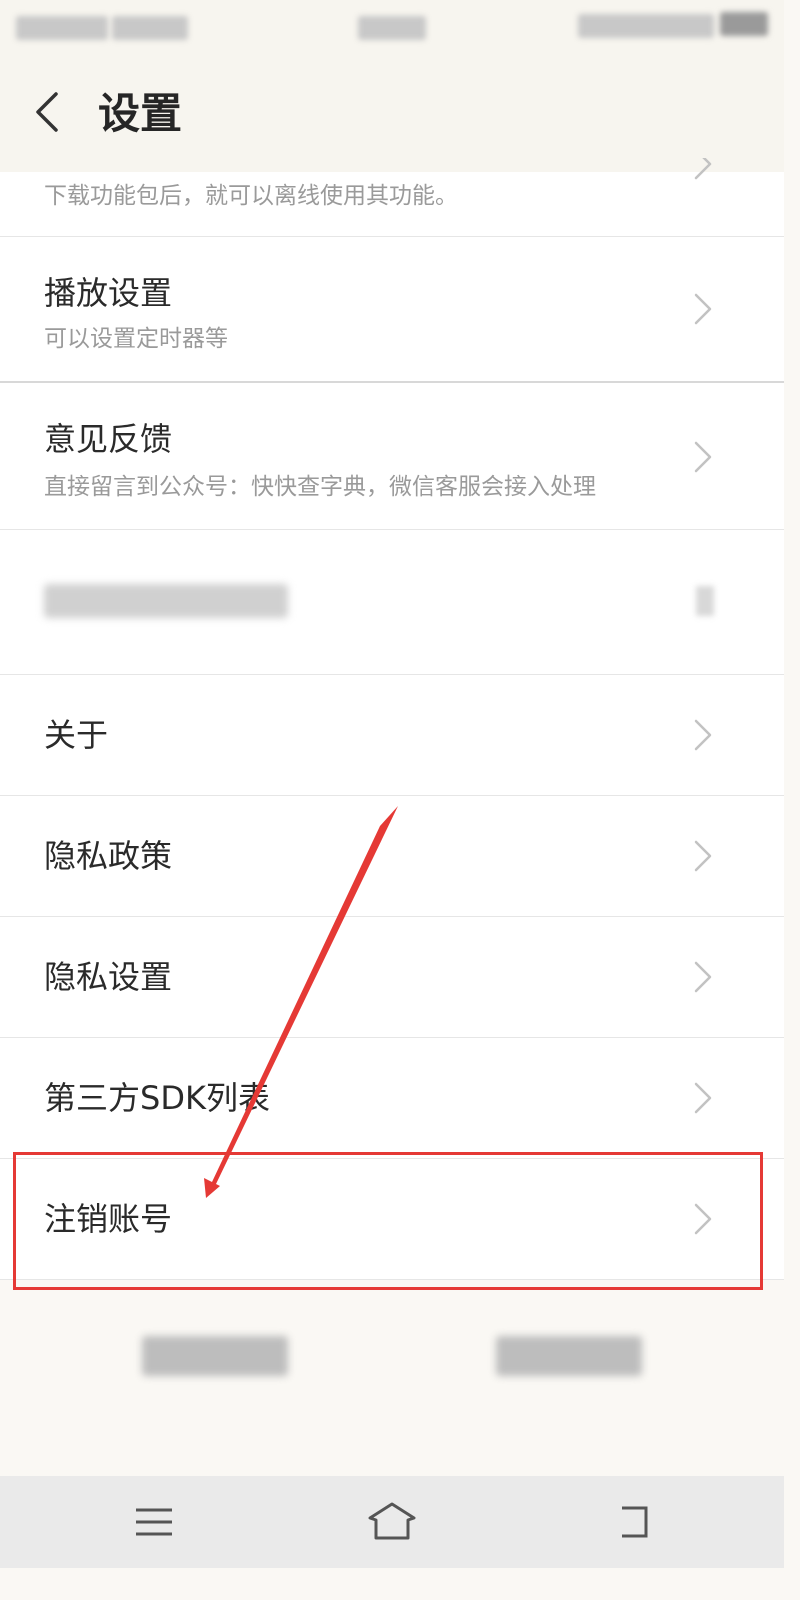  I want to click on back-icon, so click(635, 1522).